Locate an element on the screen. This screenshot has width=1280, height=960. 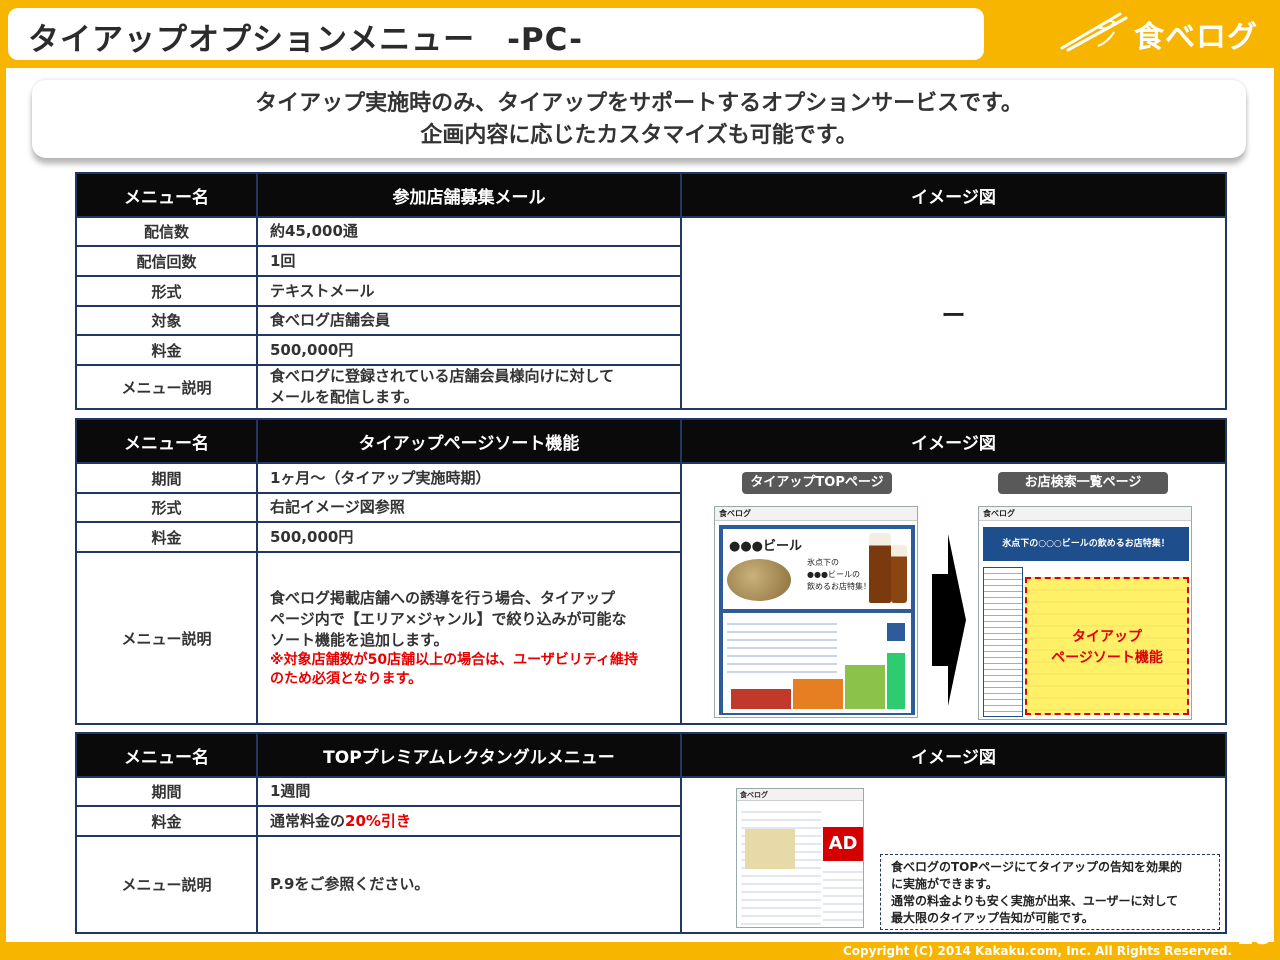
discount-text: 20%引き is located at coordinates (378, 820).